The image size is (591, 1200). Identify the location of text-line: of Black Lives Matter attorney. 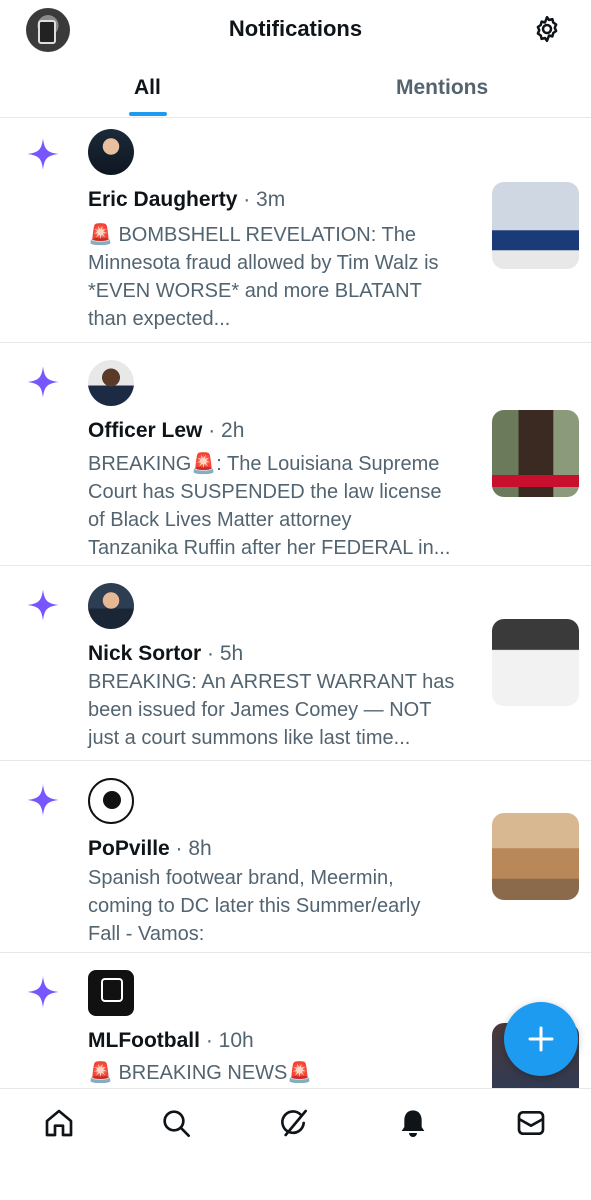
(220, 520).